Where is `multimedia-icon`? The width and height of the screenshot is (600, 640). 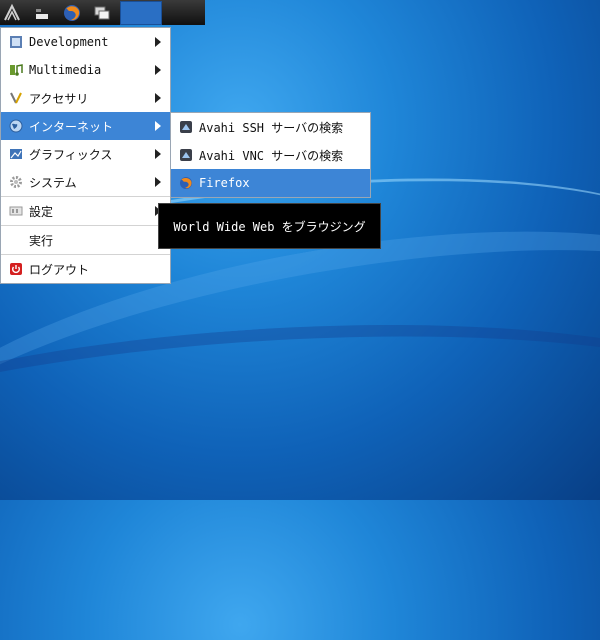 multimedia-icon is located at coordinates (16, 70).